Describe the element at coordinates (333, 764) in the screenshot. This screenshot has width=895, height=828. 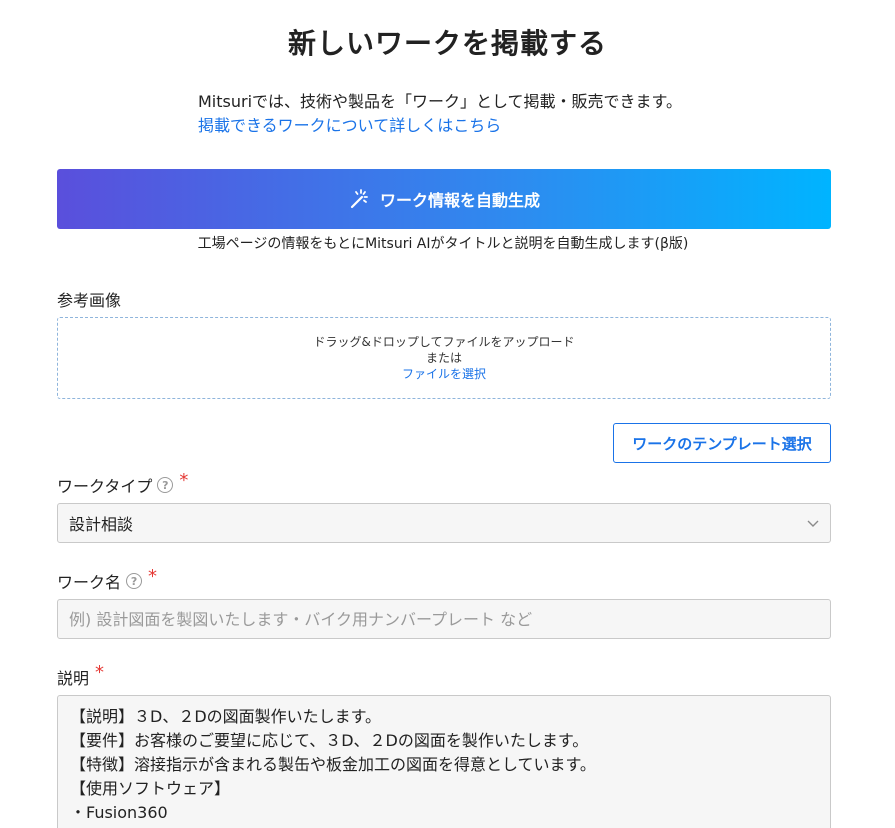
I see `description-line: 【特徴】溶接指示が含まれる製缶や板金加工の図面を得意としています。` at that location.